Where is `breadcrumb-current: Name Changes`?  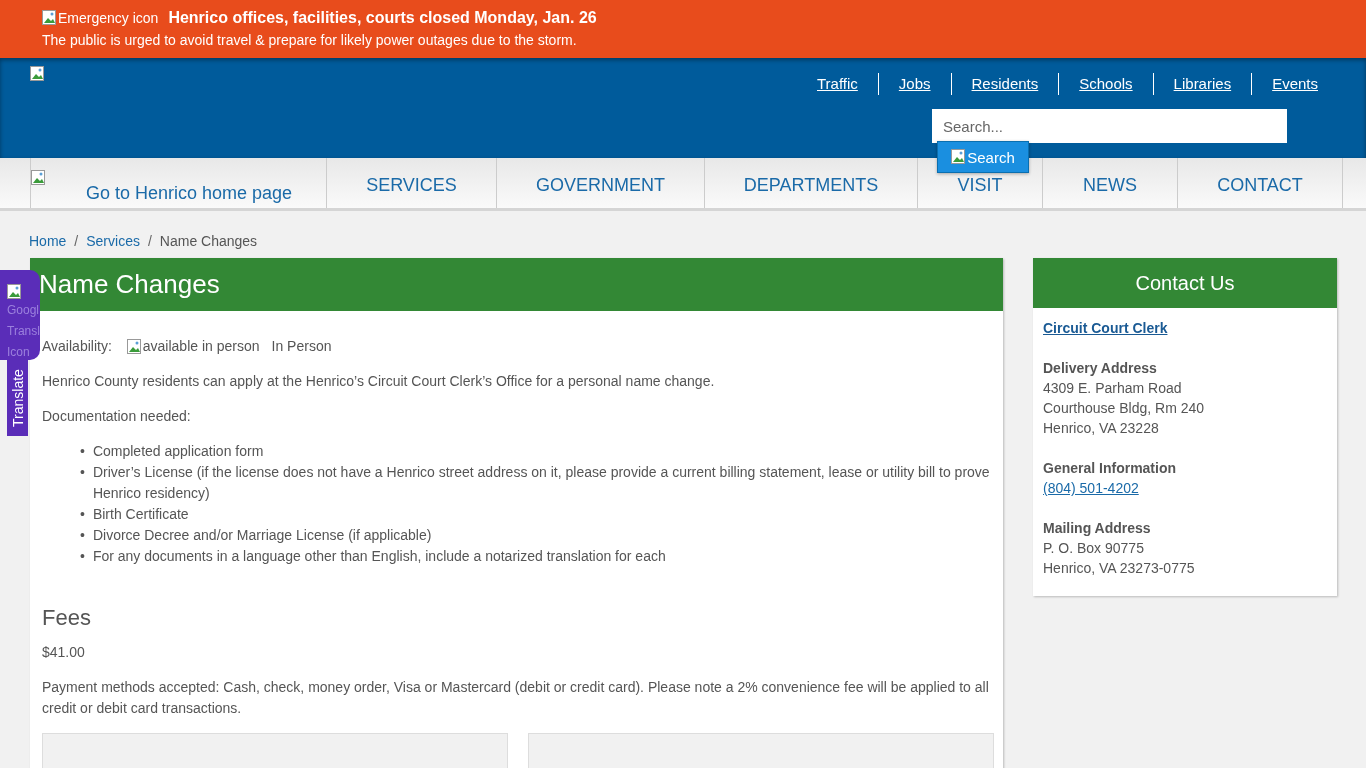 breadcrumb-current: Name Changes is located at coordinates (208, 242).